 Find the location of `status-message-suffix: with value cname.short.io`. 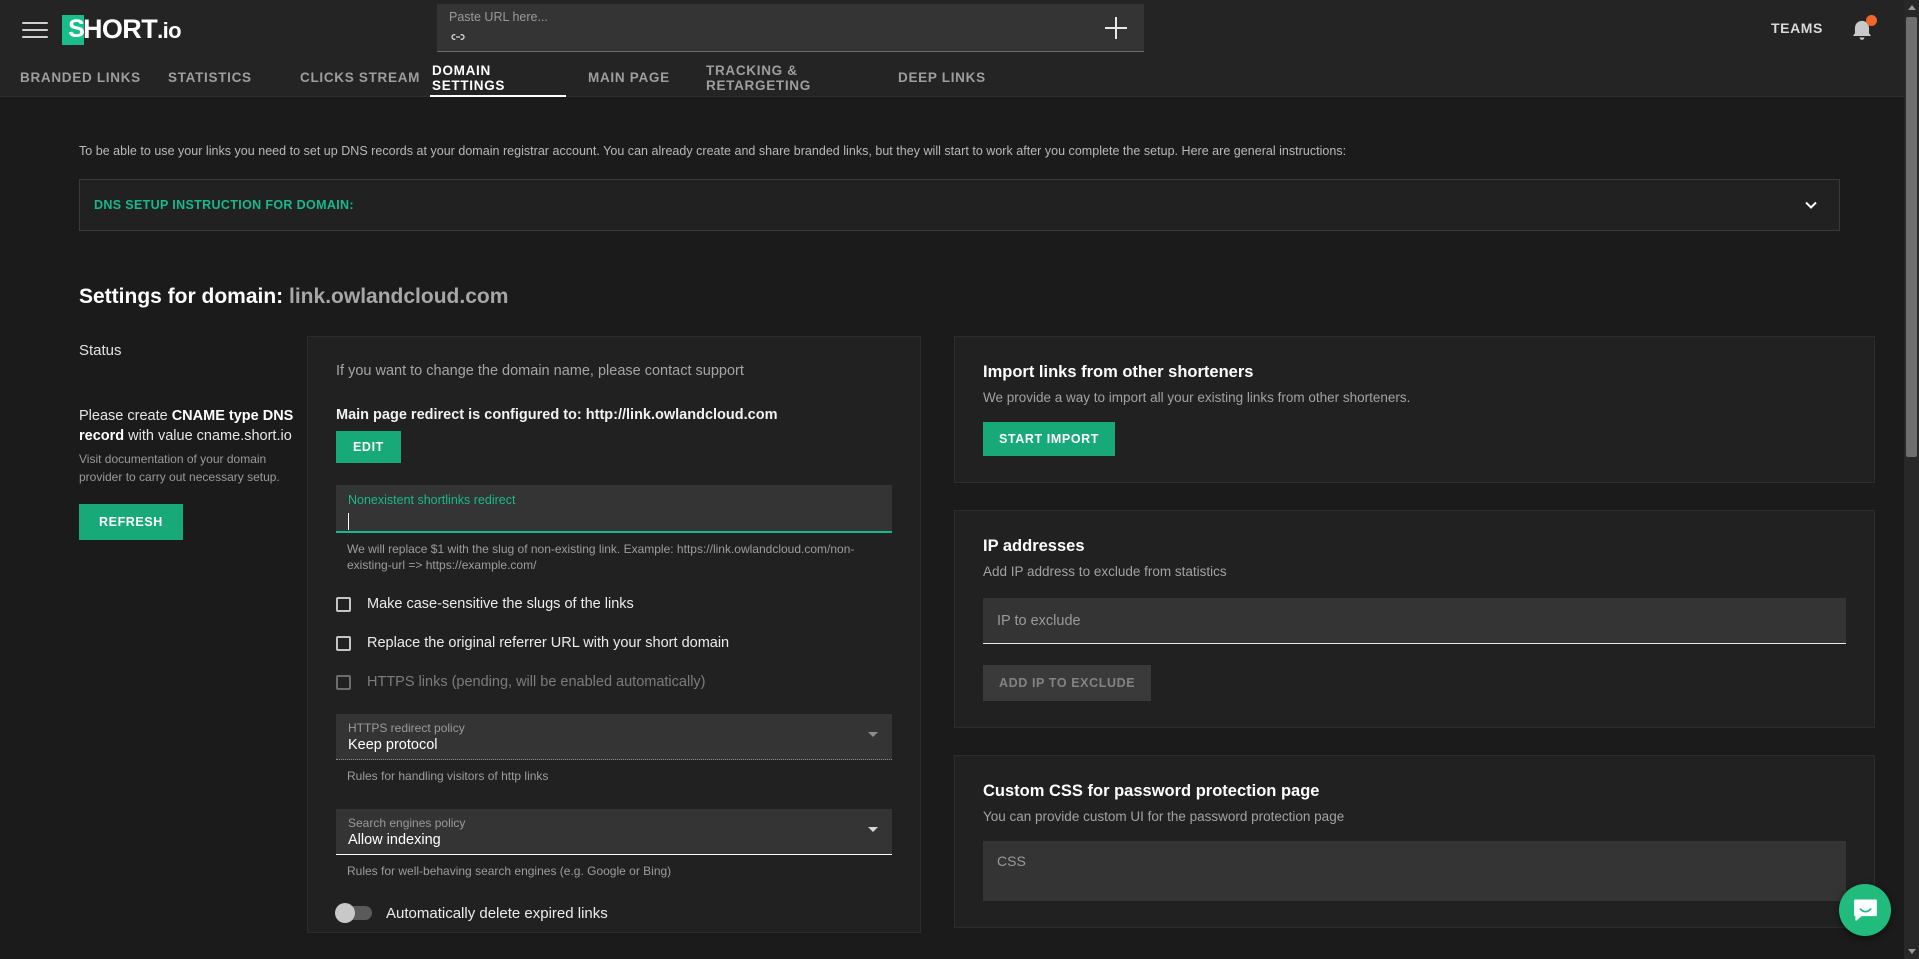

status-message-suffix: with value cname.short.io is located at coordinates (208, 435).